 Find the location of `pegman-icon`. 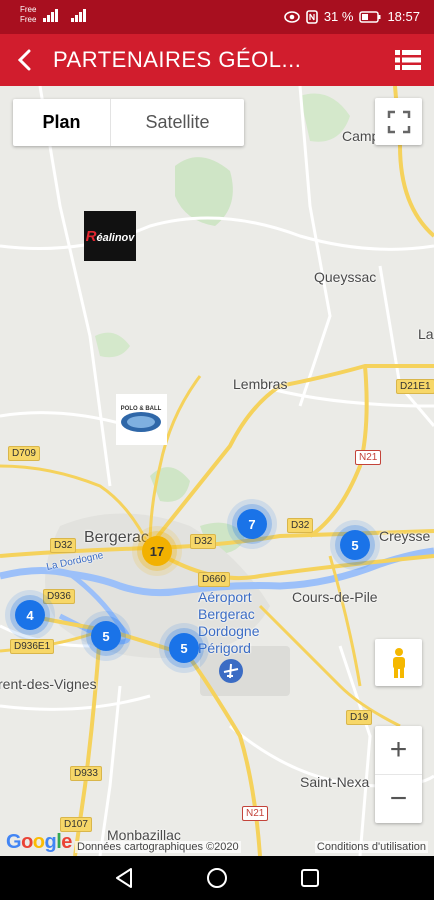

pegman-icon is located at coordinates (398, 662).